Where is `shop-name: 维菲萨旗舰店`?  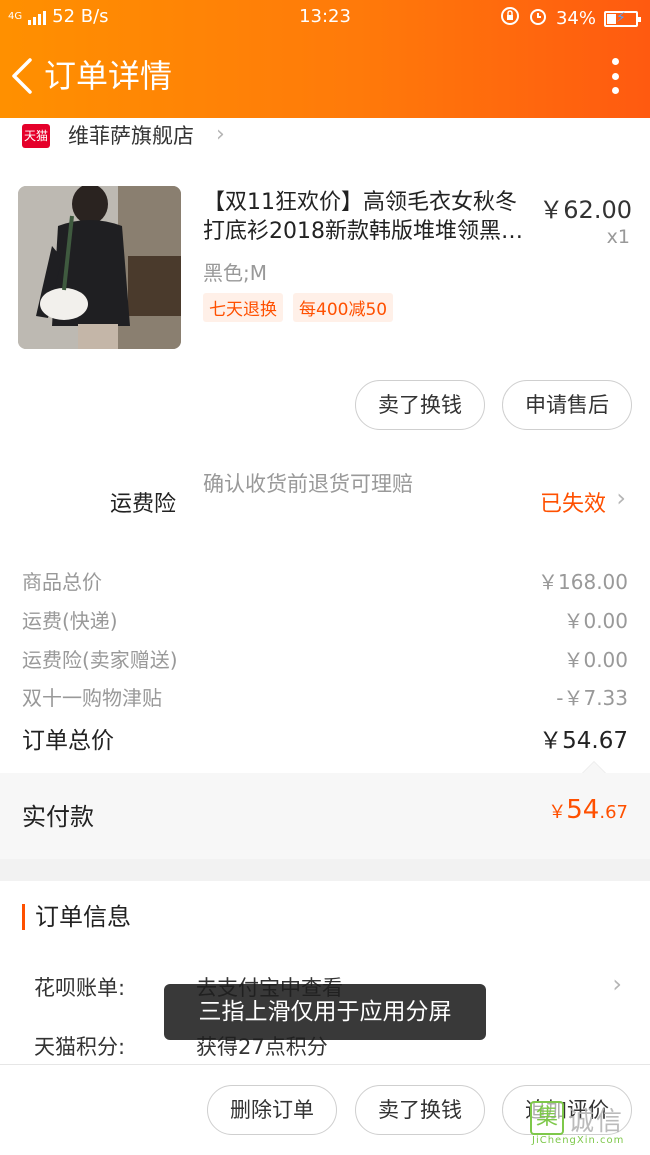 shop-name: 维菲萨旗舰店 is located at coordinates (131, 136).